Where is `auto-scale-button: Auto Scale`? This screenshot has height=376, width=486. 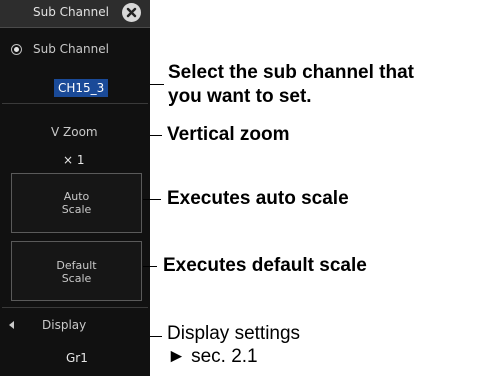
auto-scale-button: Auto Scale is located at coordinates (76, 203).